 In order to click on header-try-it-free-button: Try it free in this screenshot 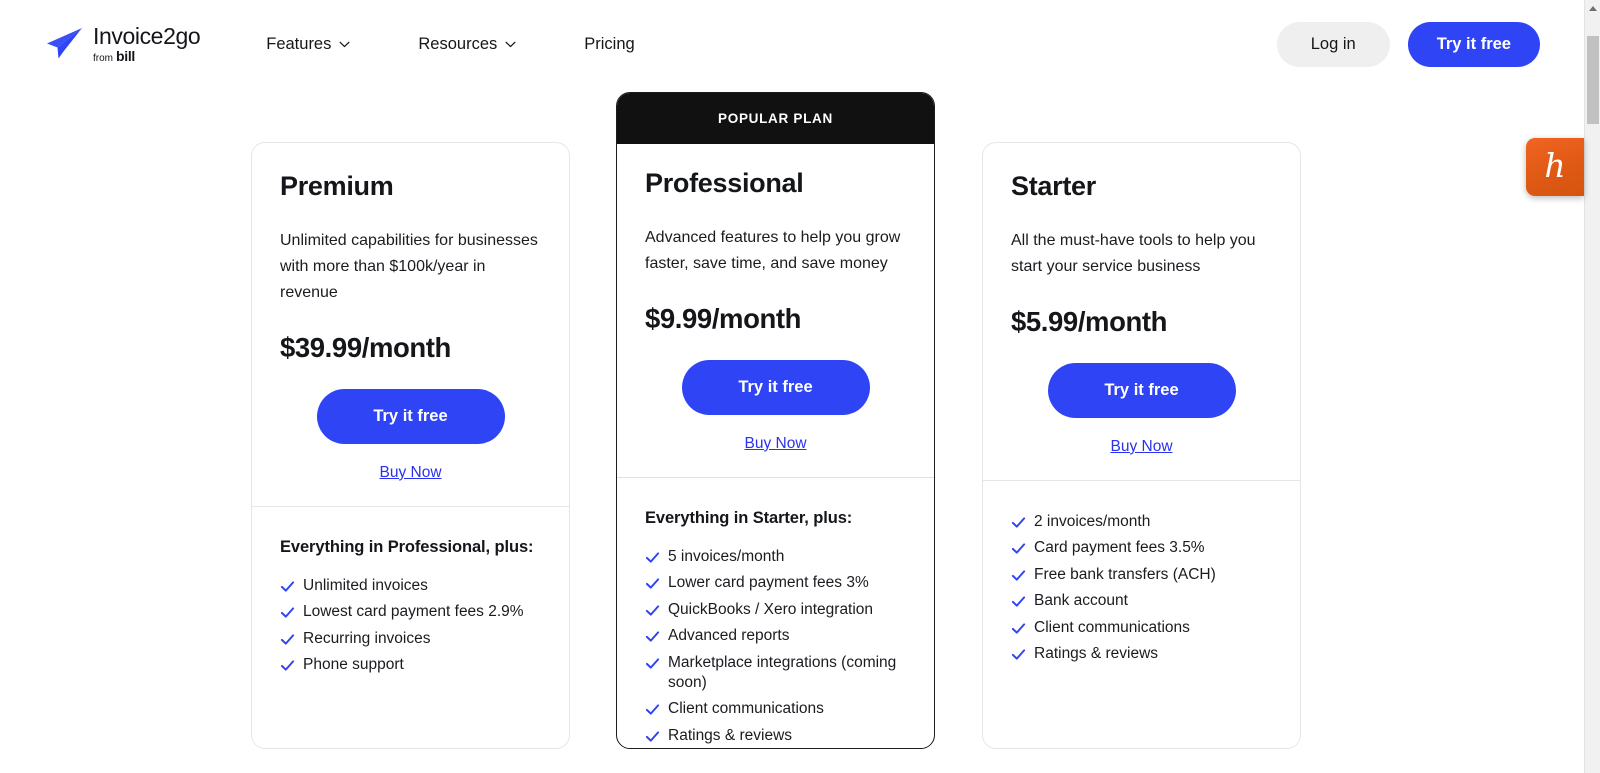, I will do `click(1473, 44)`.